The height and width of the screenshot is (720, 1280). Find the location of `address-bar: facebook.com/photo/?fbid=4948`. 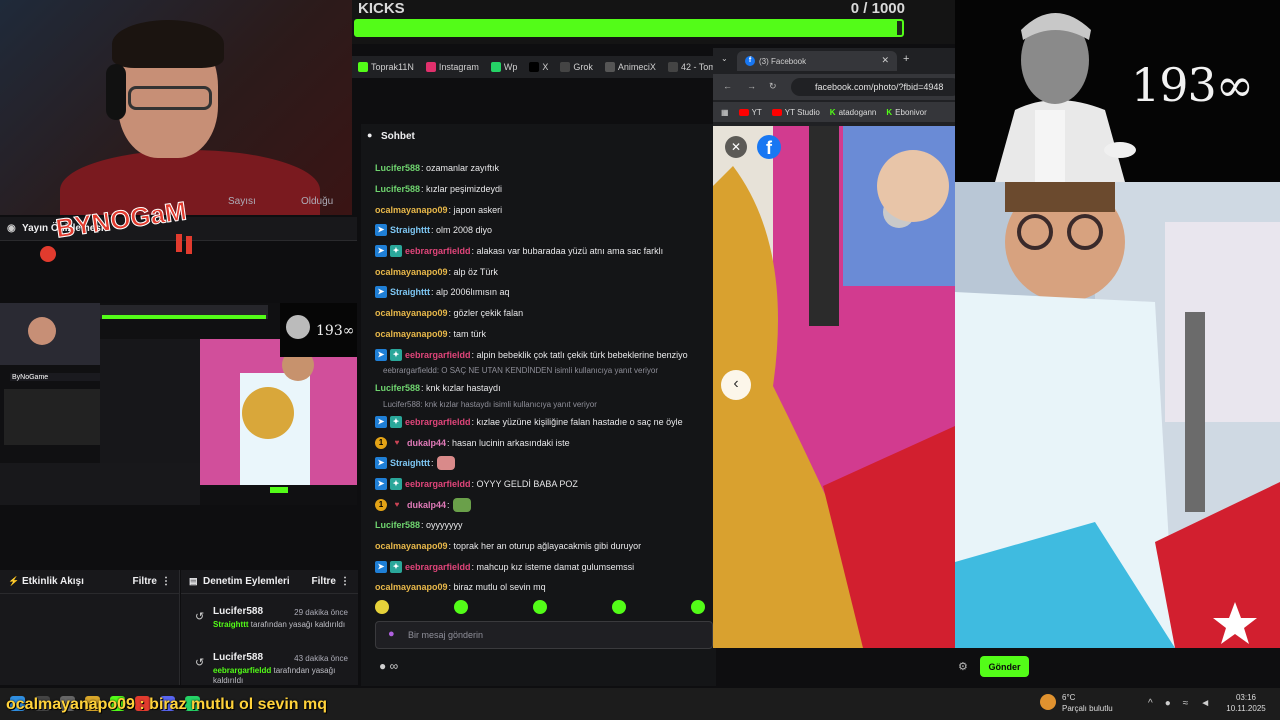

address-bar: facebook.com/photo/?fbid=4948 is located at coordinates (873, 87).